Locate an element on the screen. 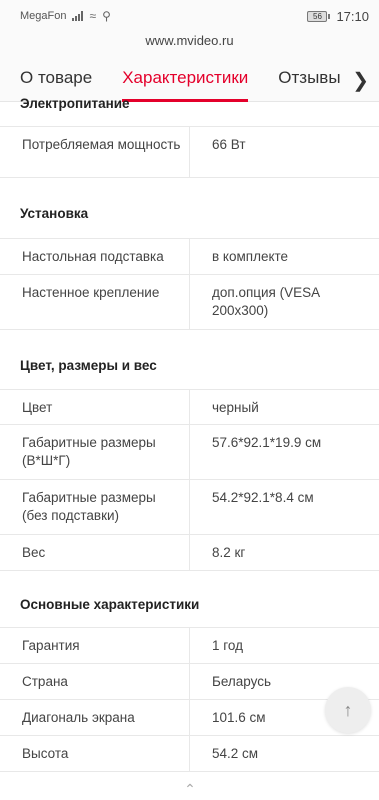  scroll-to-top-button: ↑ is located at coordinates (348, 710).